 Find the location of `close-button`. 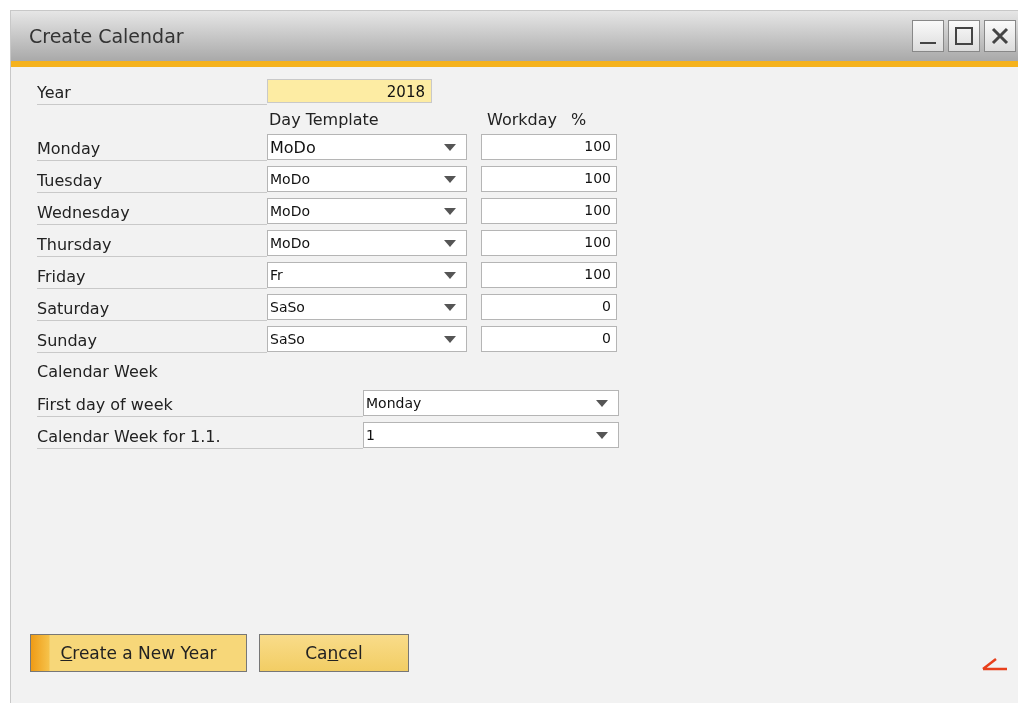

close-button is located at coordinates (1000, 36).